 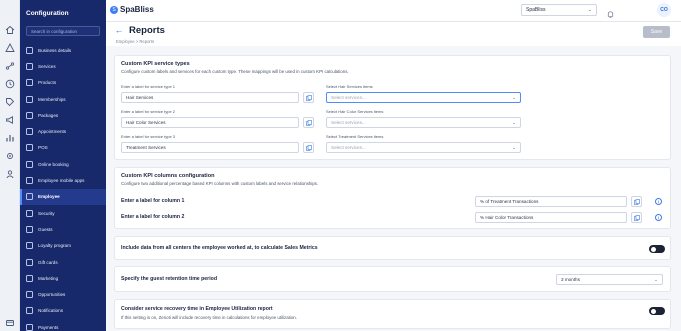 I want to click on service-type-3-items-select: Select services... ⌄, so click(x=423, y=147).